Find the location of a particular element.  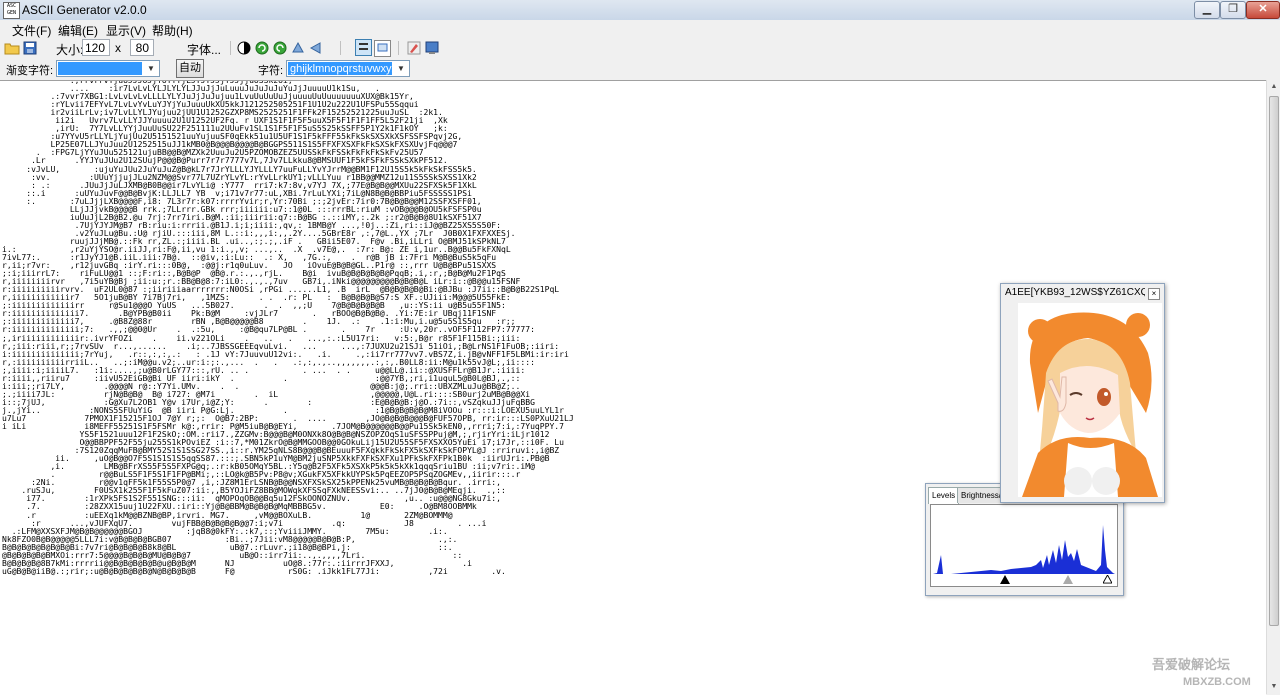

app-icon: ASC GEN is located at coordinates (11, 10).